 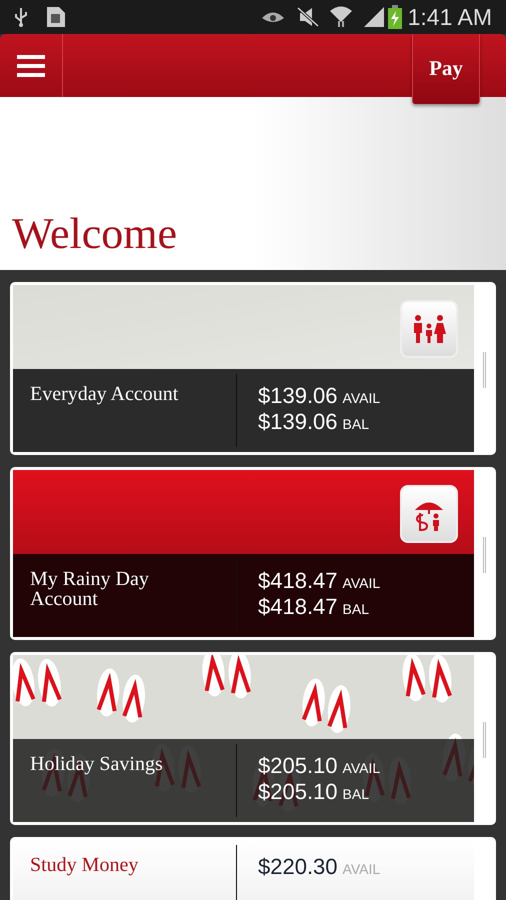 I want to click on clock-time: 1:41 AM, so click(x=450, y=17).